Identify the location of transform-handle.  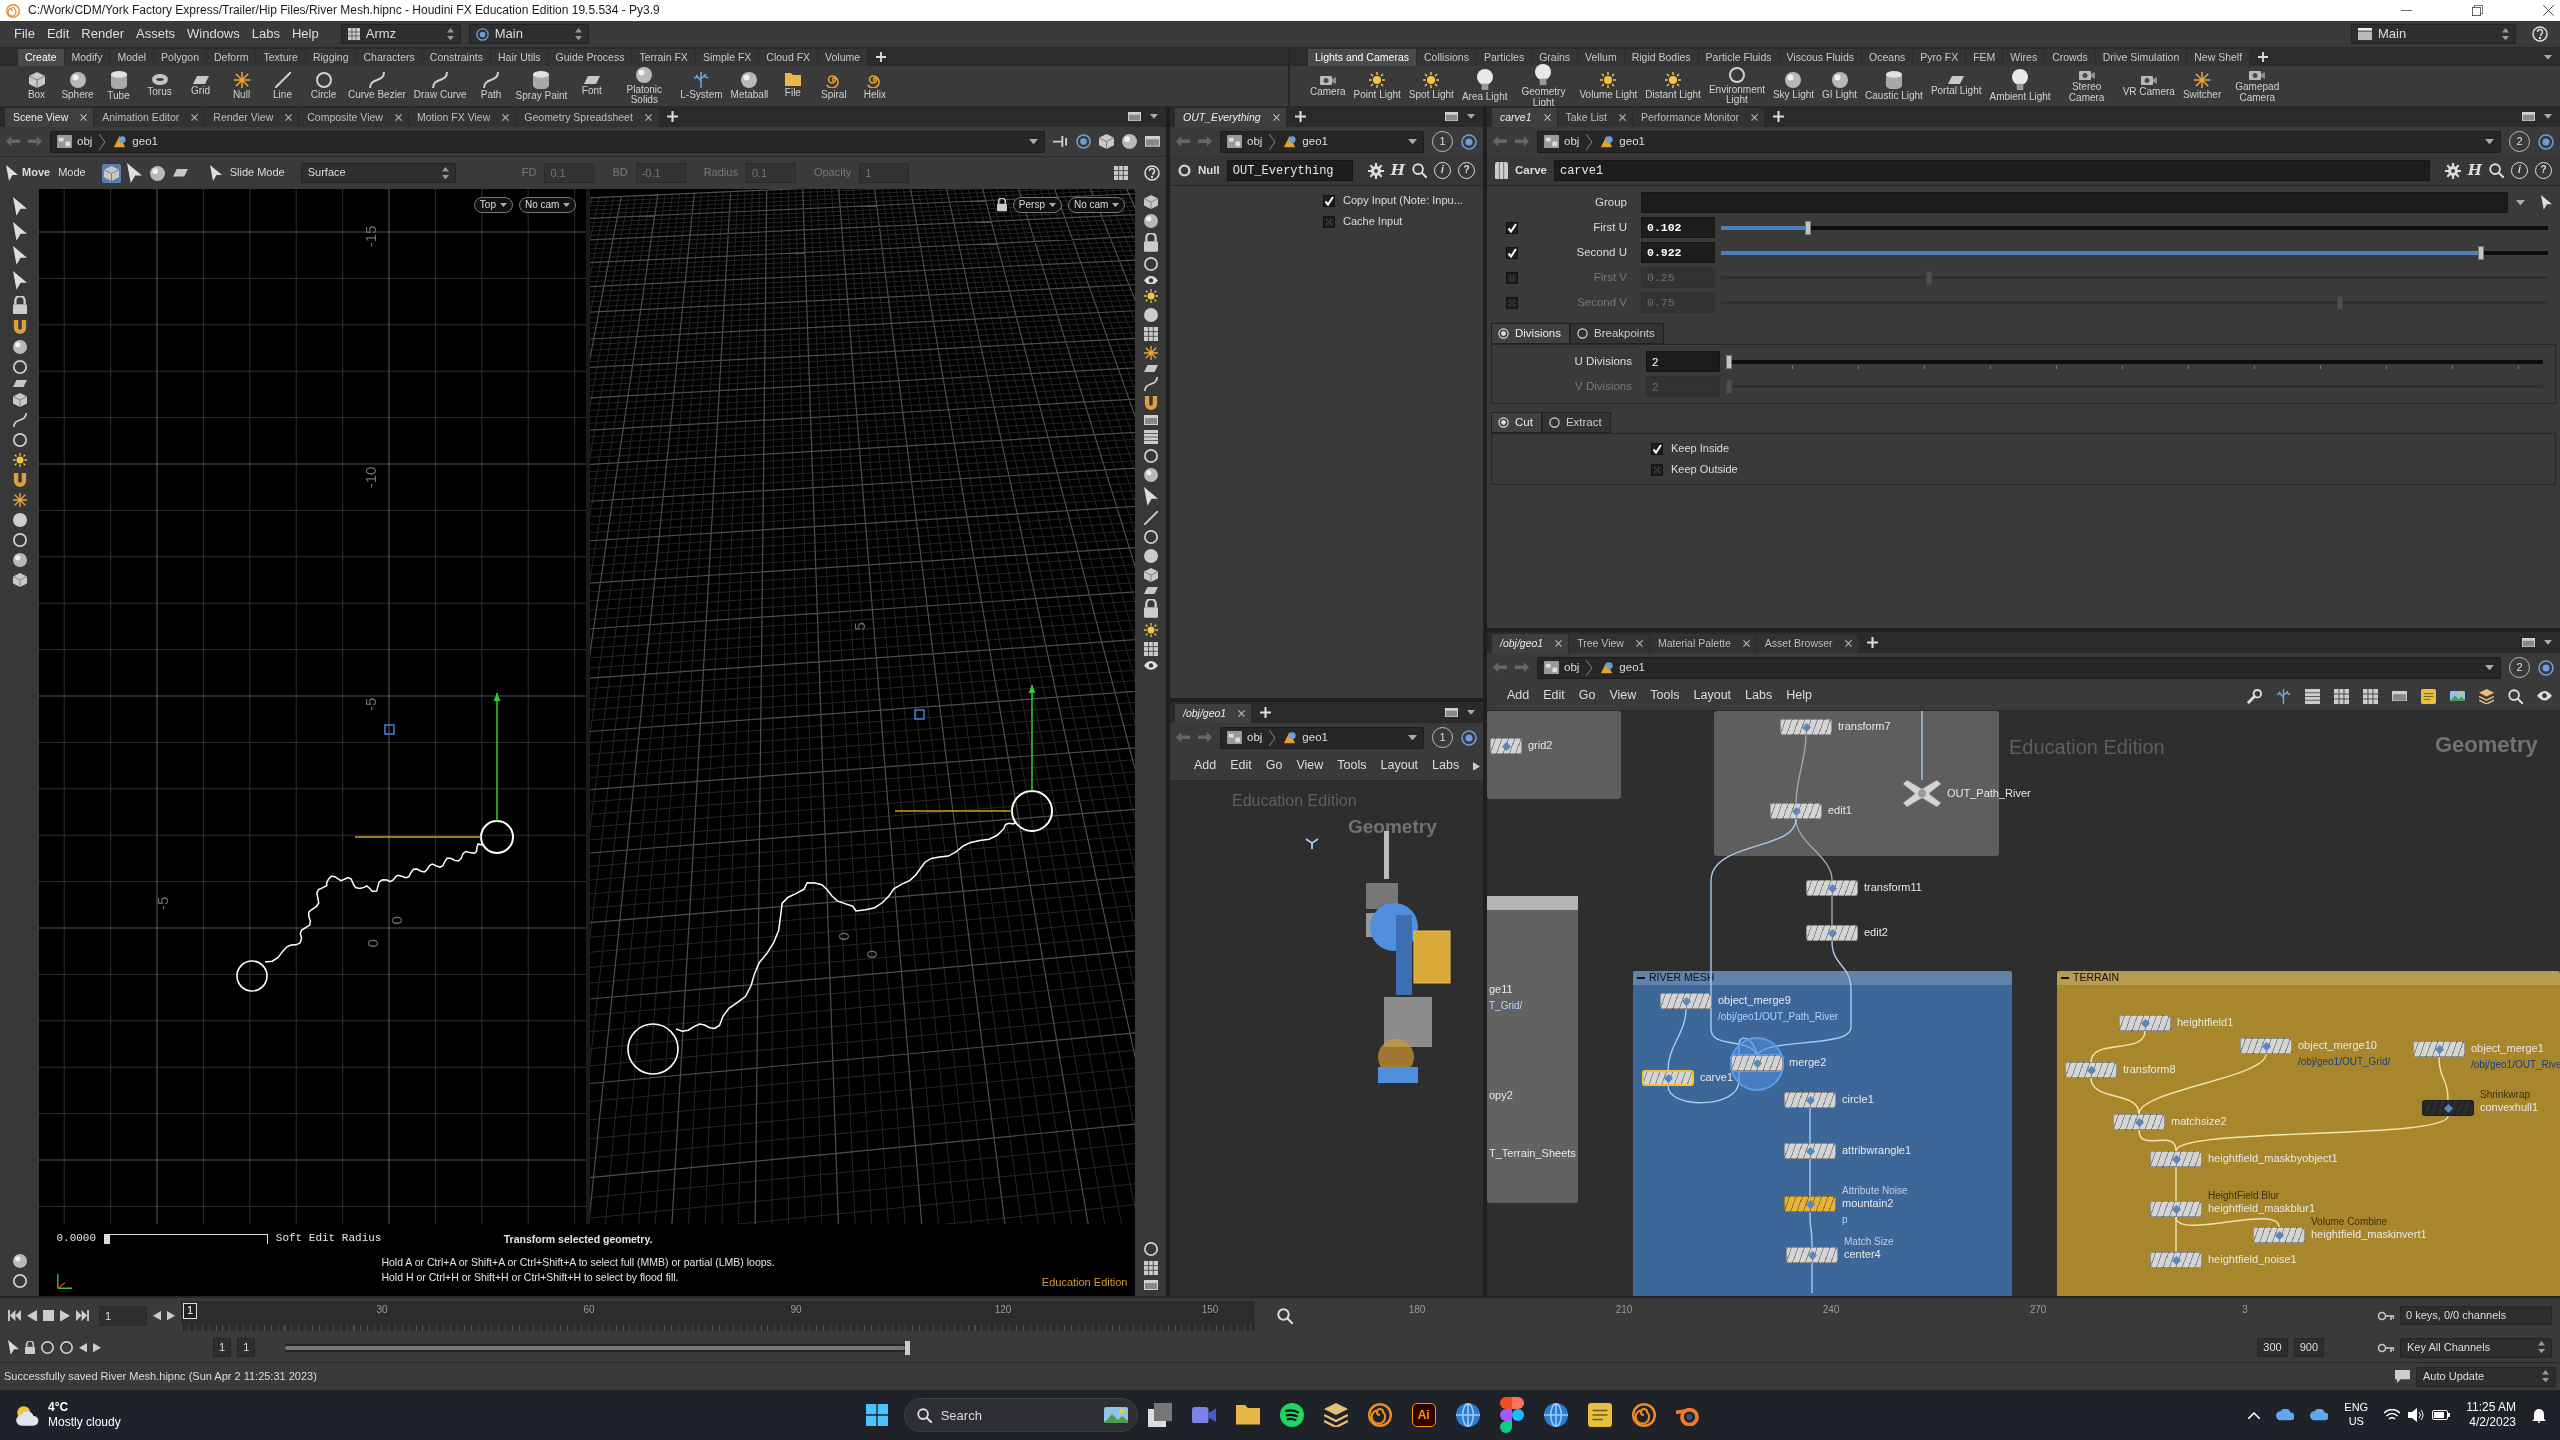
(434, 773).